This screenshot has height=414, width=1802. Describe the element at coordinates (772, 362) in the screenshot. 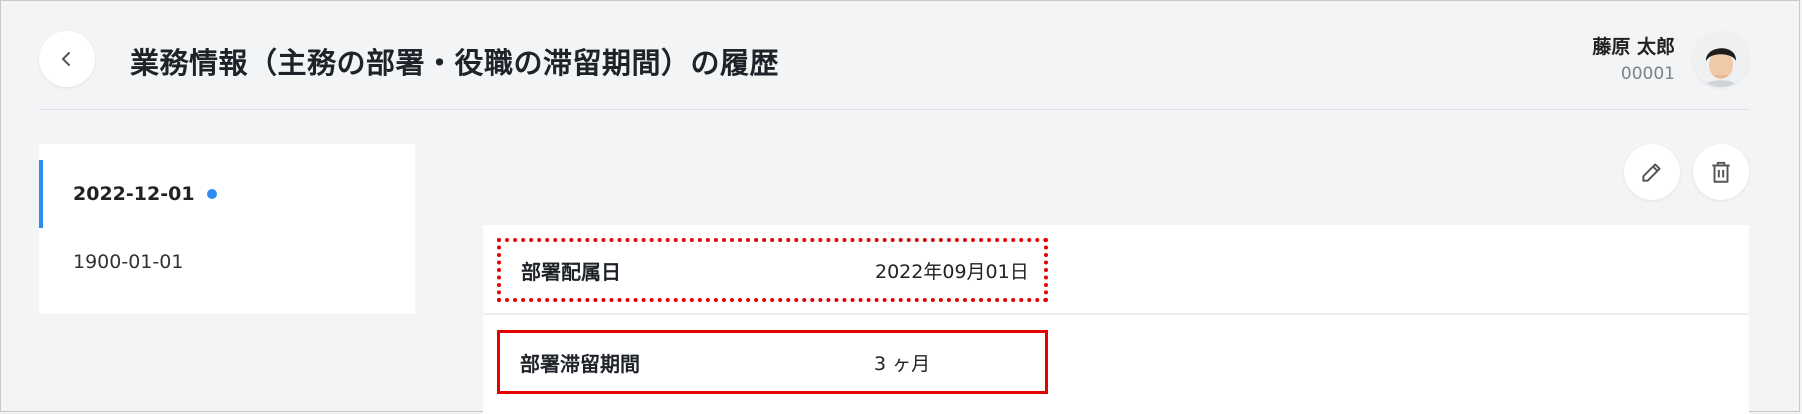

I see `field-row-tenure: 部署滞留期間 3 ヶ月` at that location.